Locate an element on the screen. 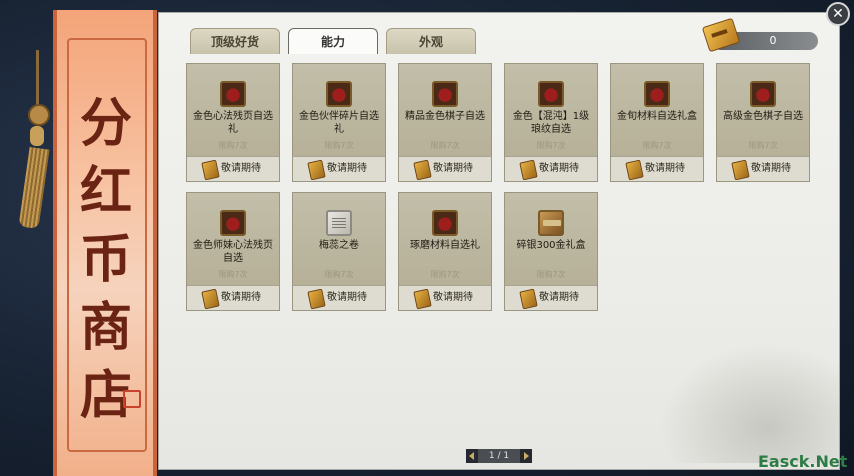 This screenshot has height=476, width=854. item-name: 精品金色棋子自选 is located at coordinates (445, 116).